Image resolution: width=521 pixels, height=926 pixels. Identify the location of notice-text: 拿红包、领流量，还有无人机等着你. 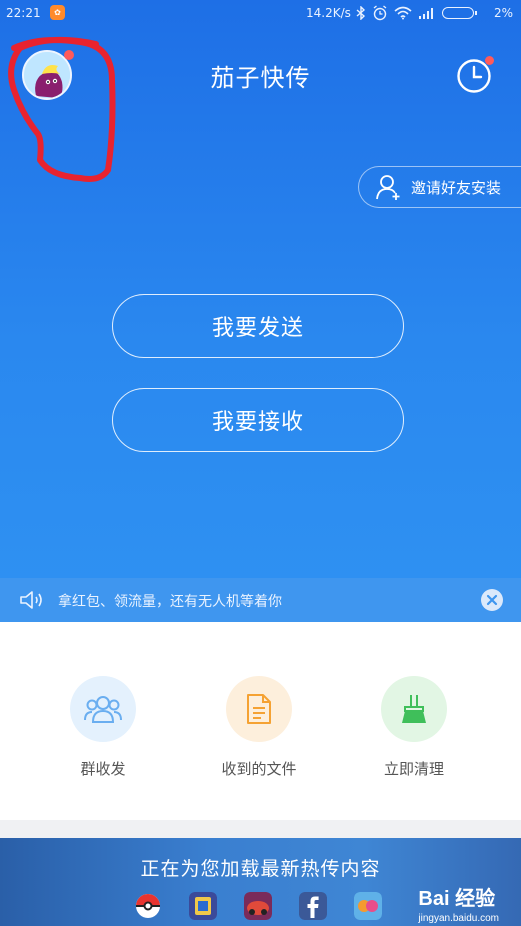
(170, 602).